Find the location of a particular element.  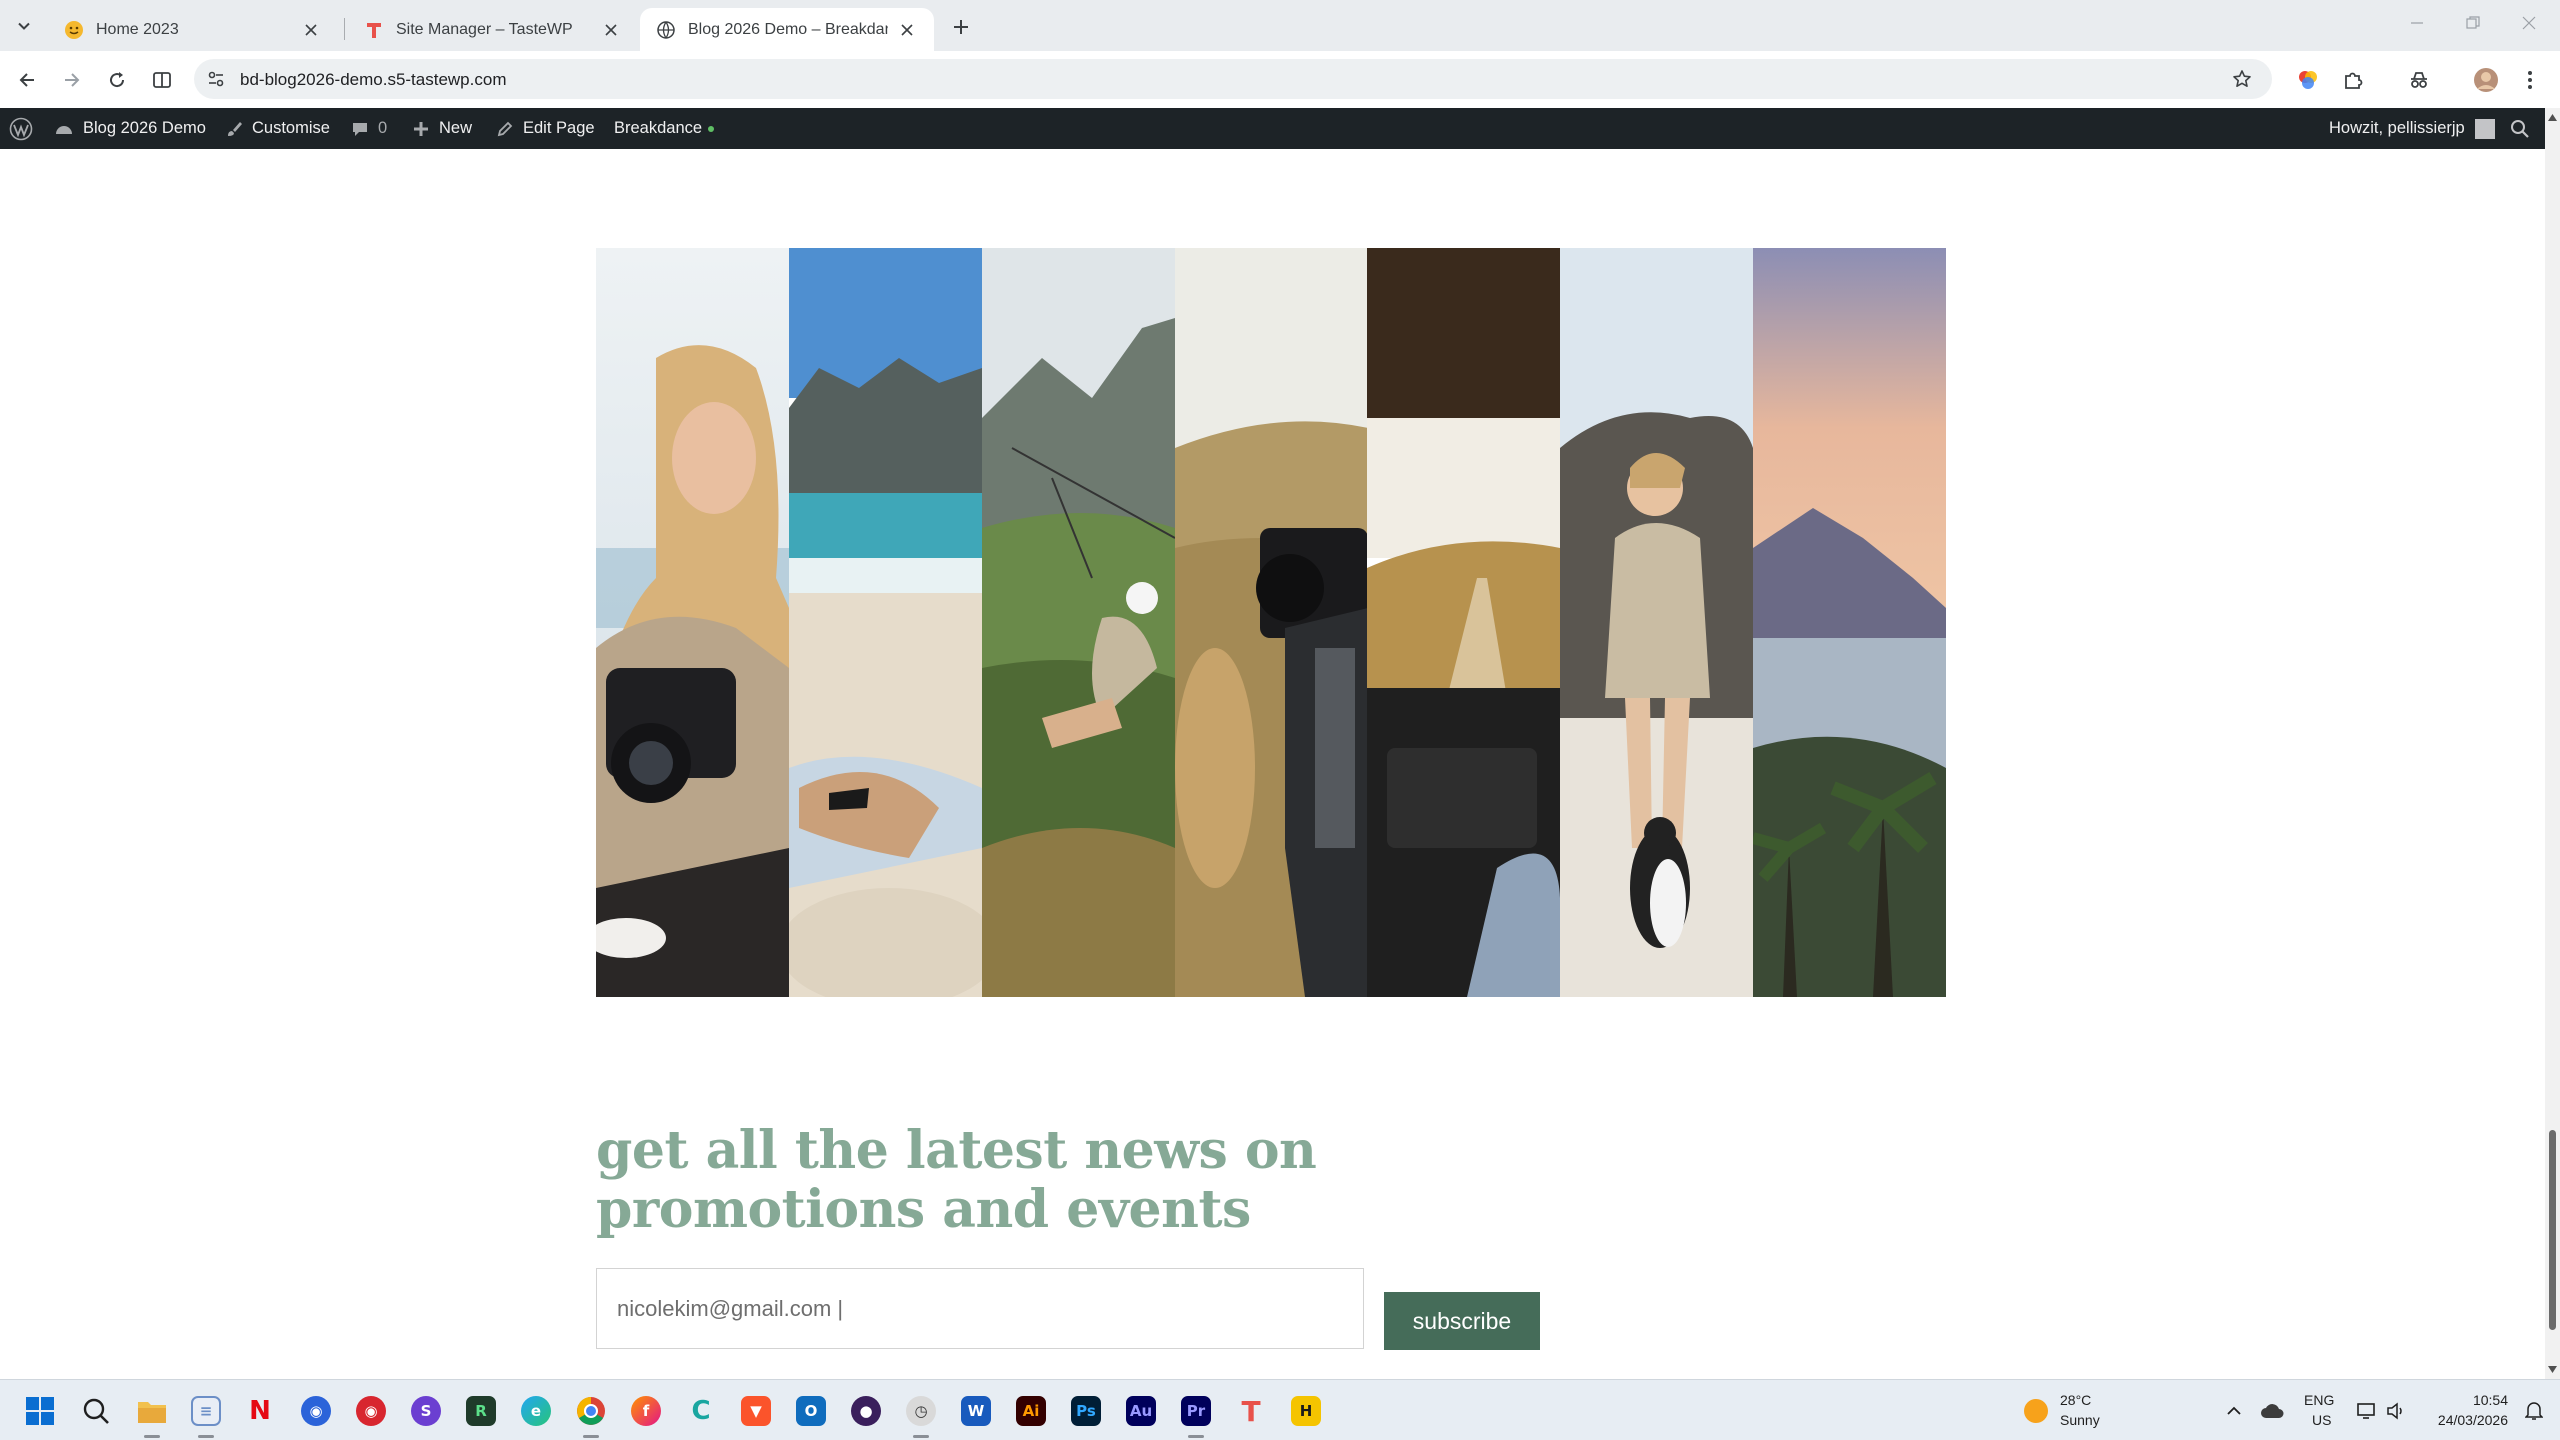

admin-bar-edit-page: Edit Page is located at coordinates (545, 128).